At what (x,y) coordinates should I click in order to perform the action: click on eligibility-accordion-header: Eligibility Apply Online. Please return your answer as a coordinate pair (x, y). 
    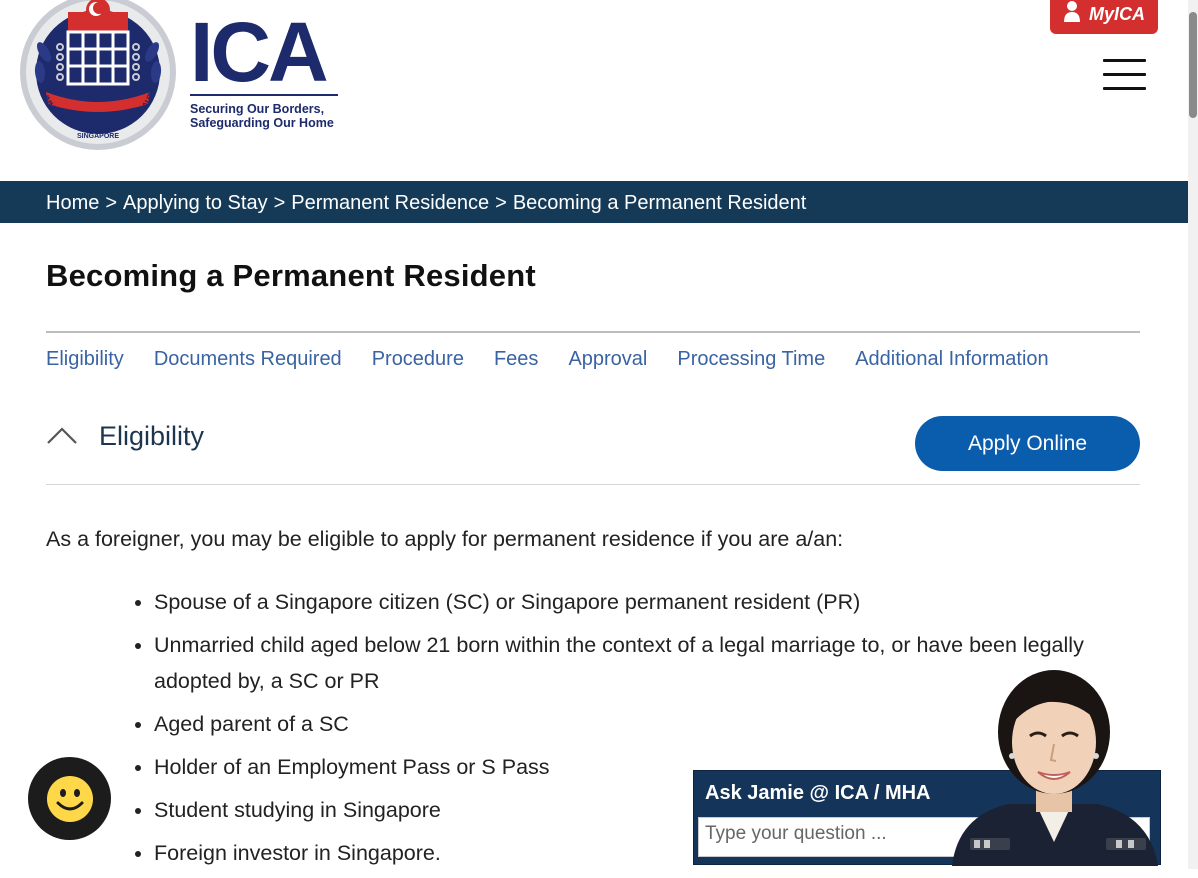
    Looking at the image, I should click on (593, 446).